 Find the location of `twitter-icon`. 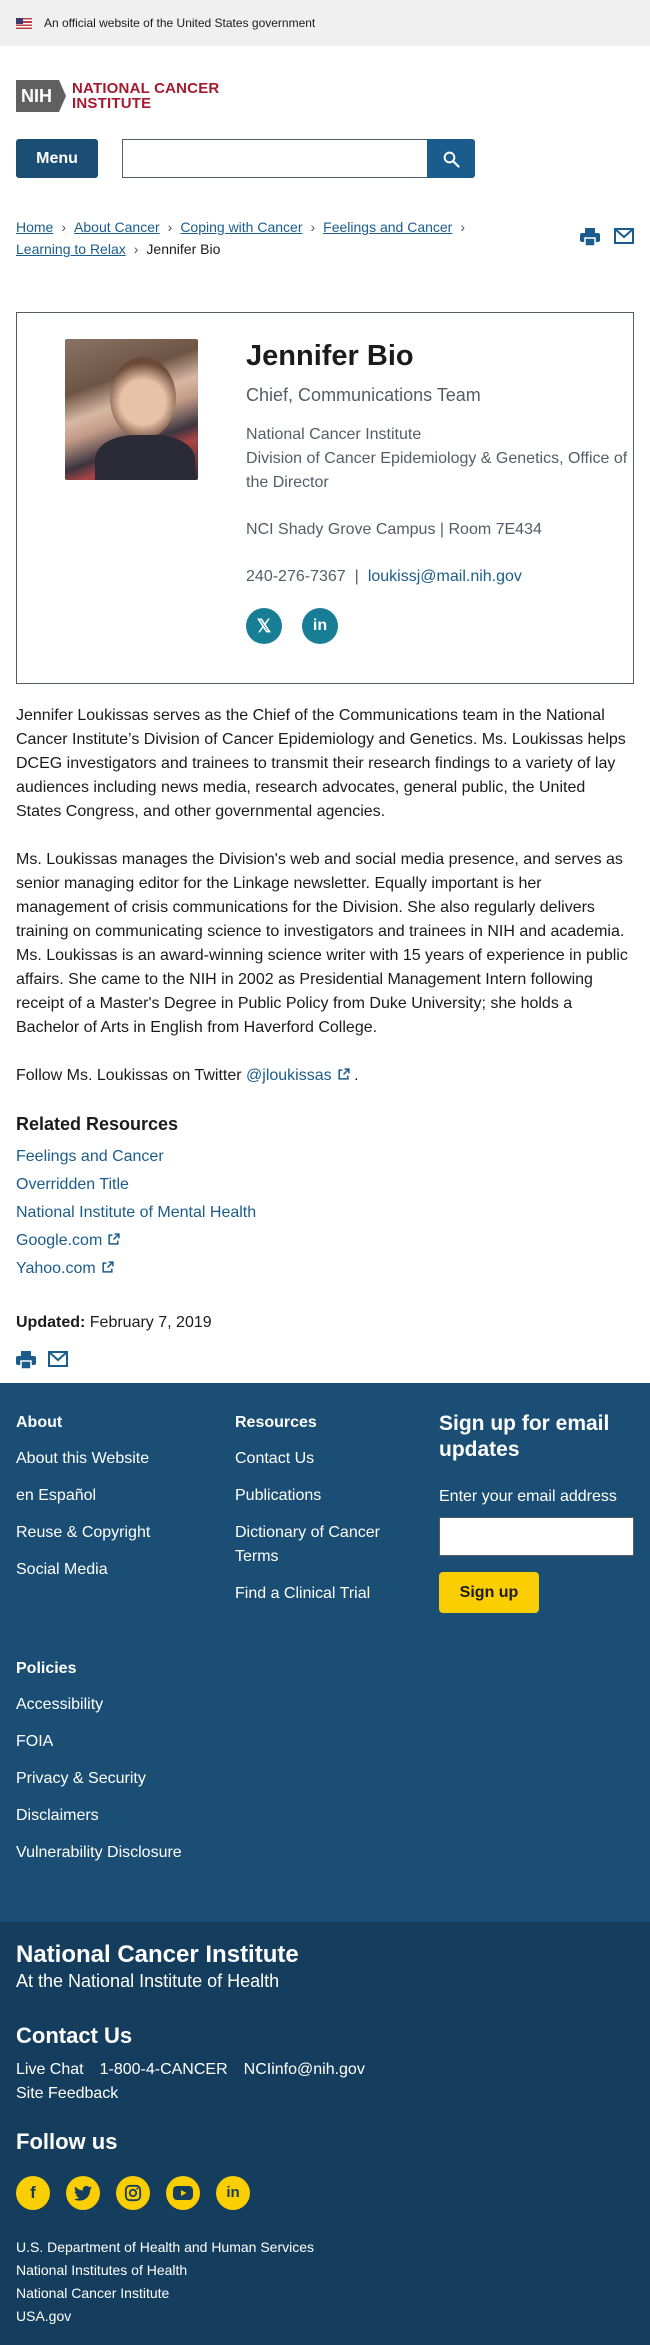

twitter-icon is located at coordinates (83, 2193).